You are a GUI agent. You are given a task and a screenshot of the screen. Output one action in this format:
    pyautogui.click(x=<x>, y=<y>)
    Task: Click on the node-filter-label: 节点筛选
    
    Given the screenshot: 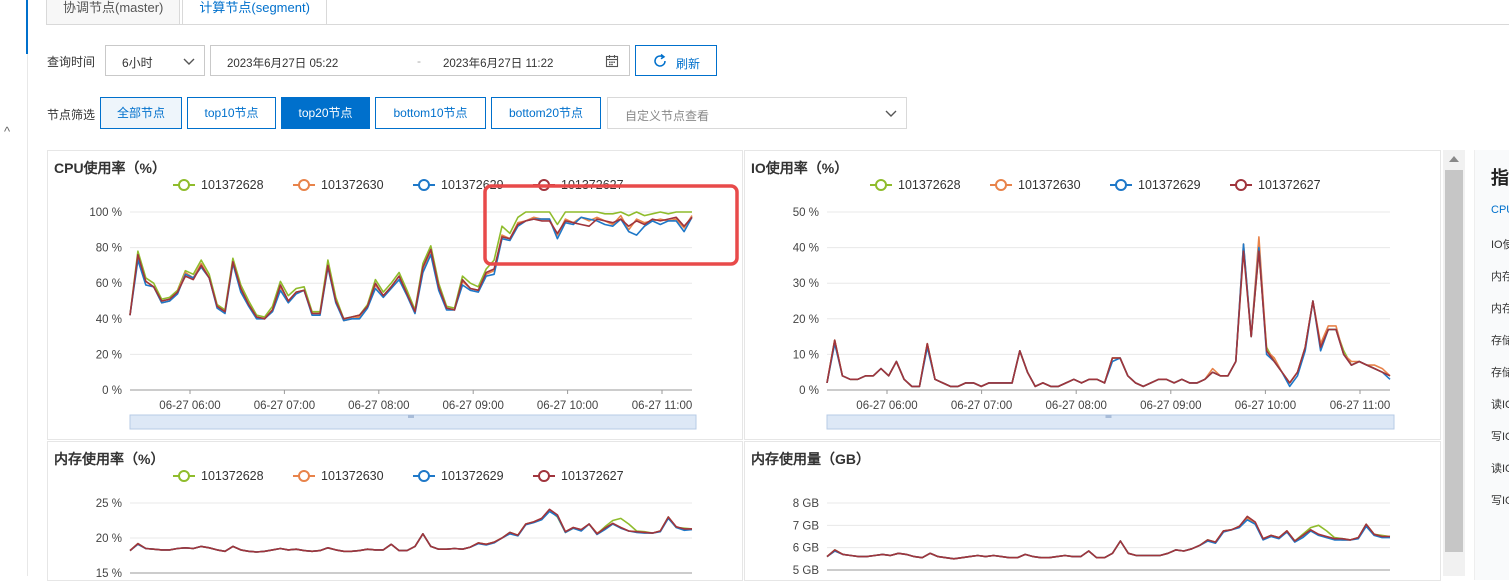 What is the action you would take?
    pyautogui.click(x=71, y=115)
    